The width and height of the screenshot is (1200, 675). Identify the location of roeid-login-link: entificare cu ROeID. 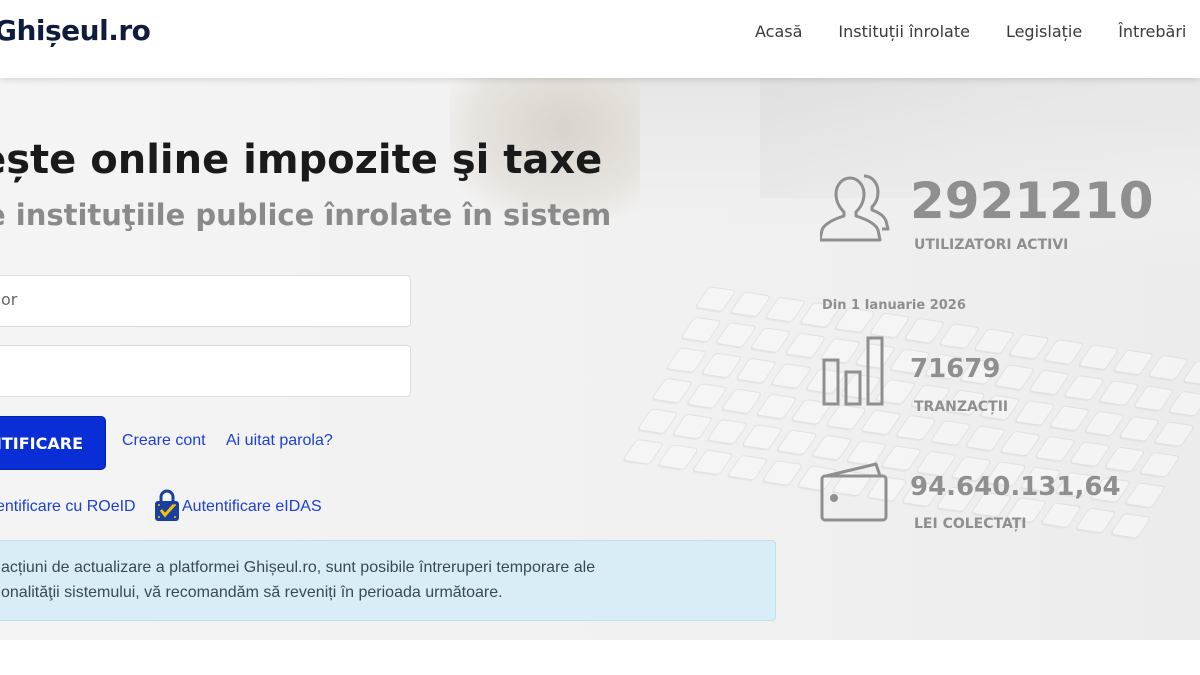
(68, 507).